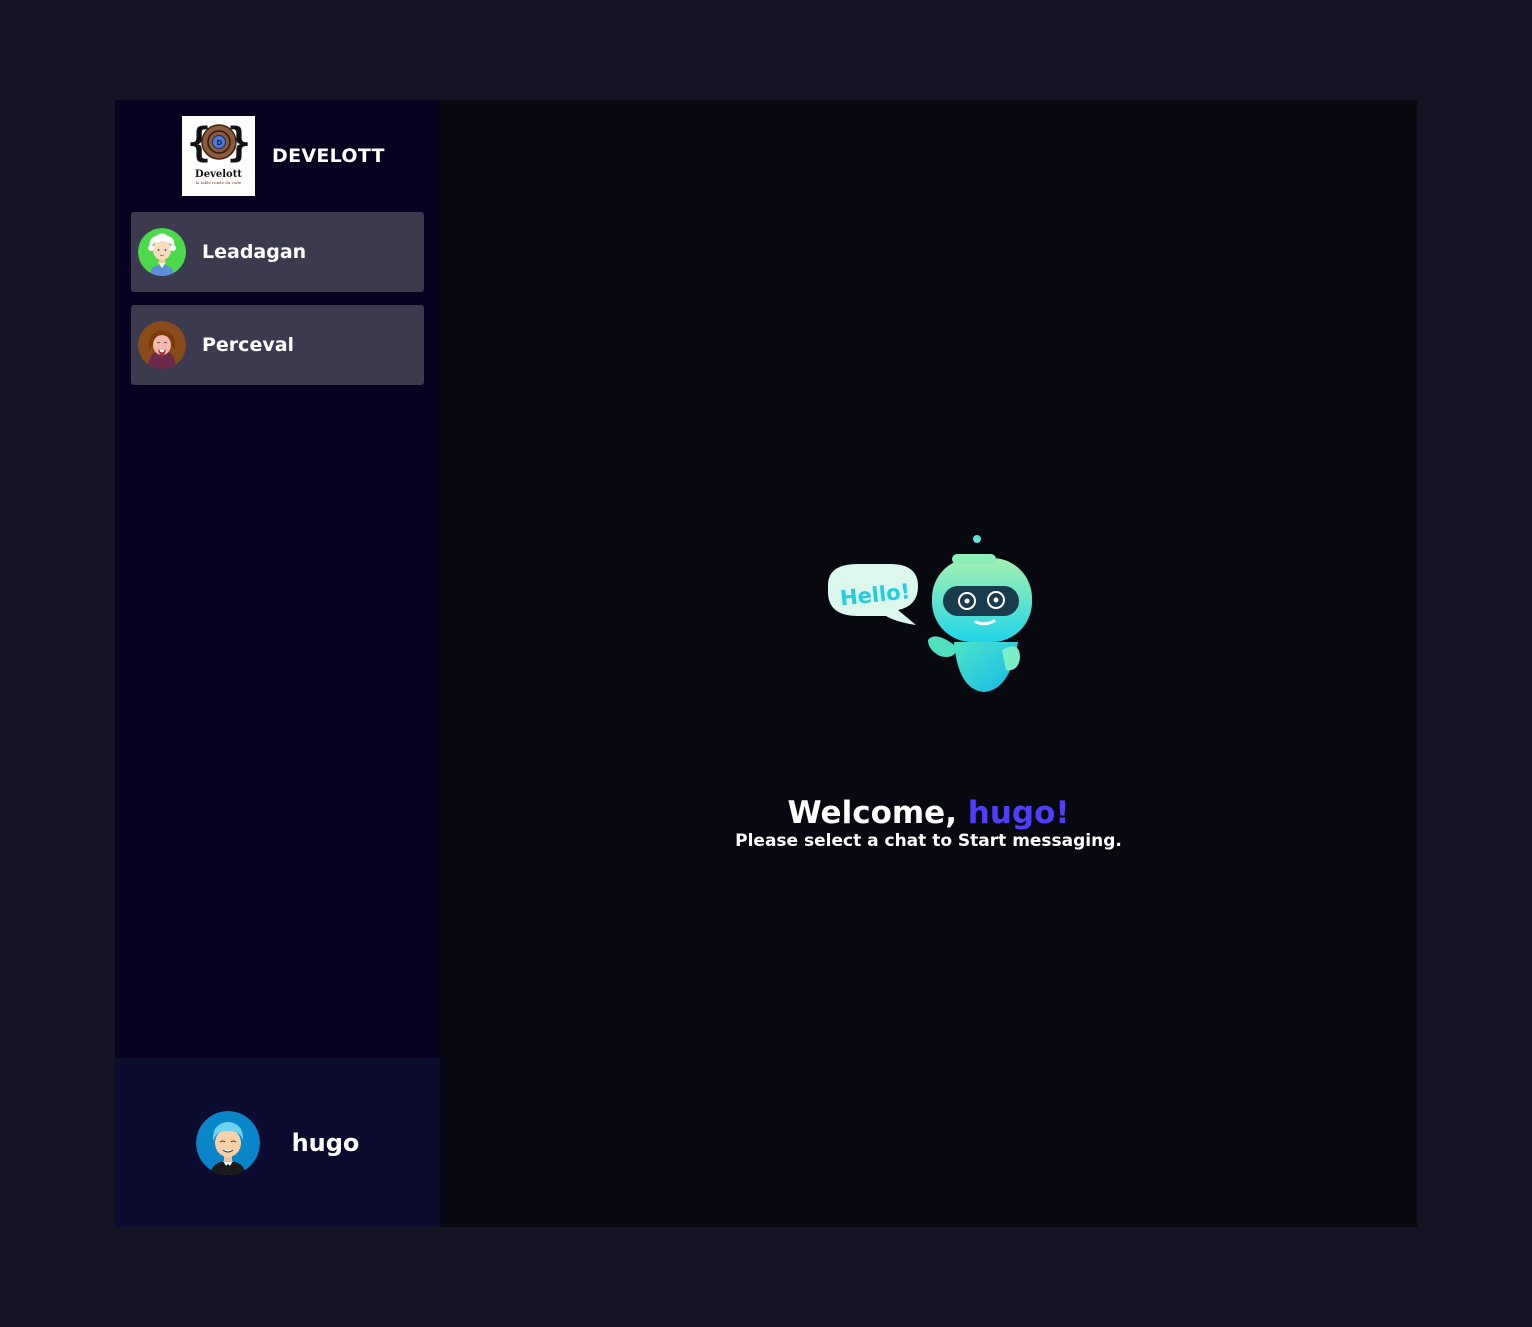 This screenshot has width=1532, height=1327. What do you see at coordinates (218, 174) in the screenshot?
I see `logo-text: Develott` at bounding box center [218, 174].